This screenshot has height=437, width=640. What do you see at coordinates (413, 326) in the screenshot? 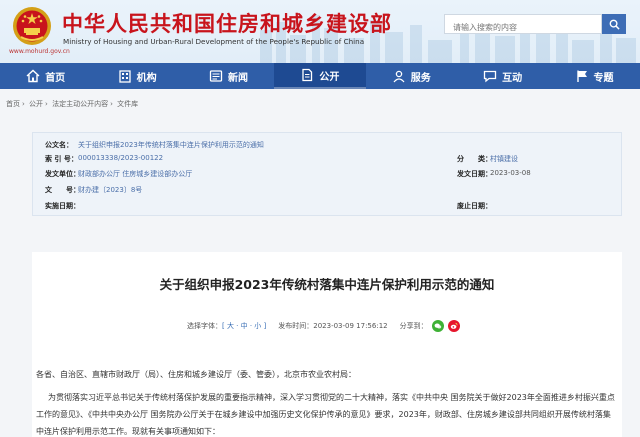
I see `share-label: 分享到：` at bounding box center [413, 326].